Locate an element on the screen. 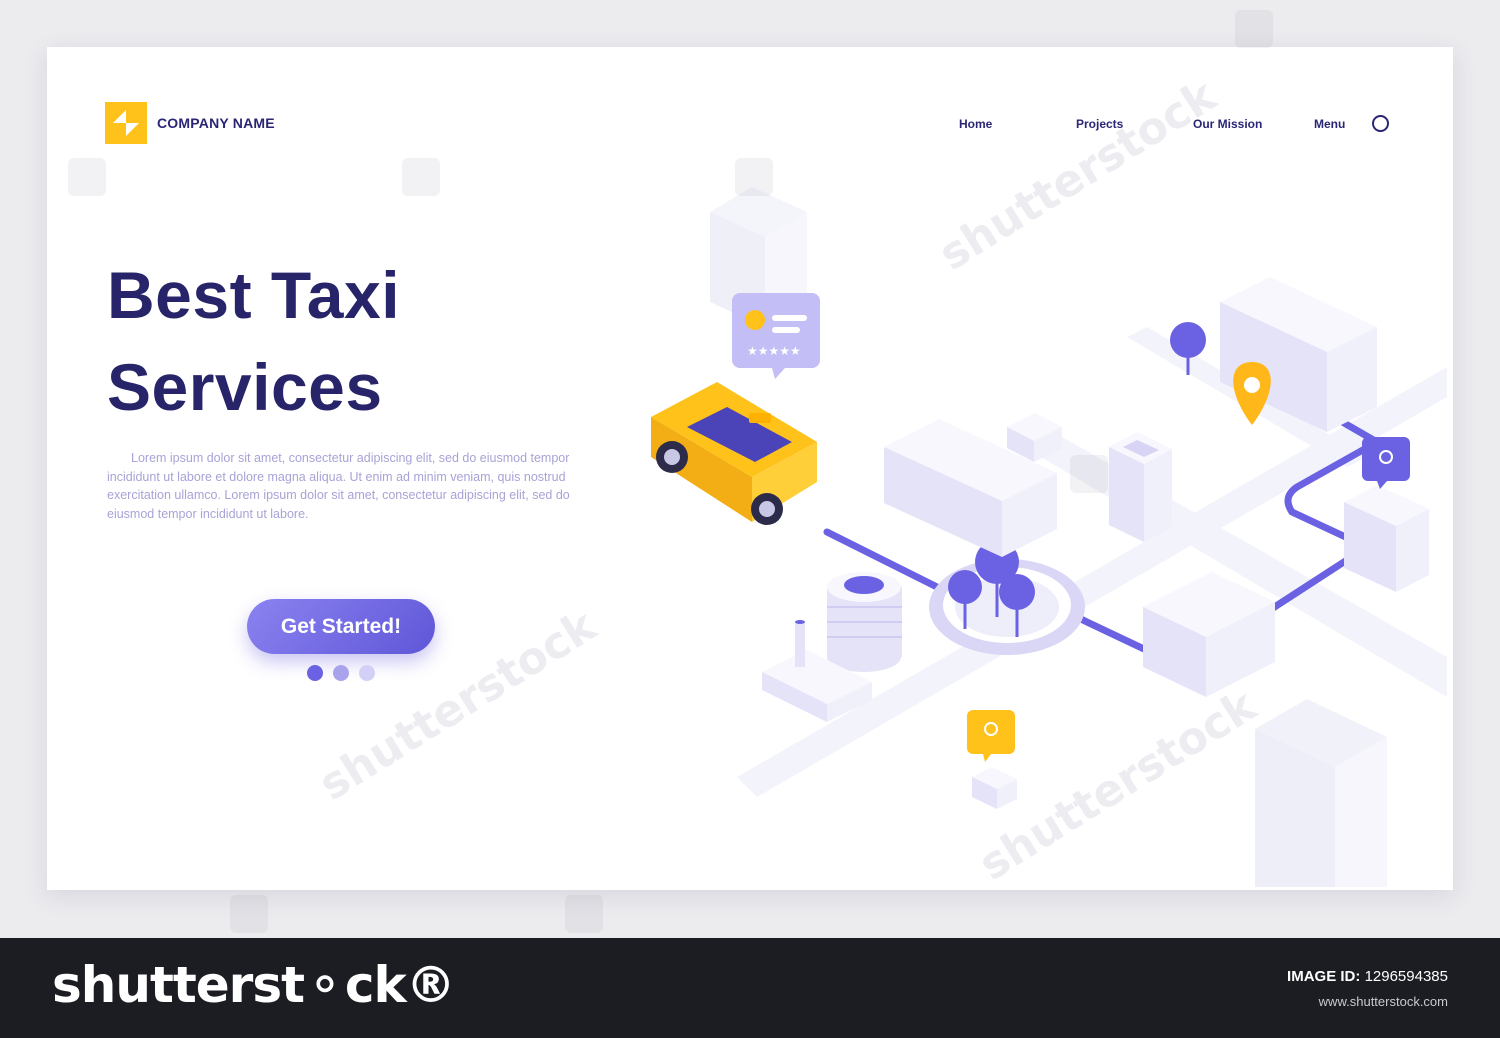 This screenshot has height=1038, width=1500. image-id-value: 1296594385 is located at coordinates (1406, 976).